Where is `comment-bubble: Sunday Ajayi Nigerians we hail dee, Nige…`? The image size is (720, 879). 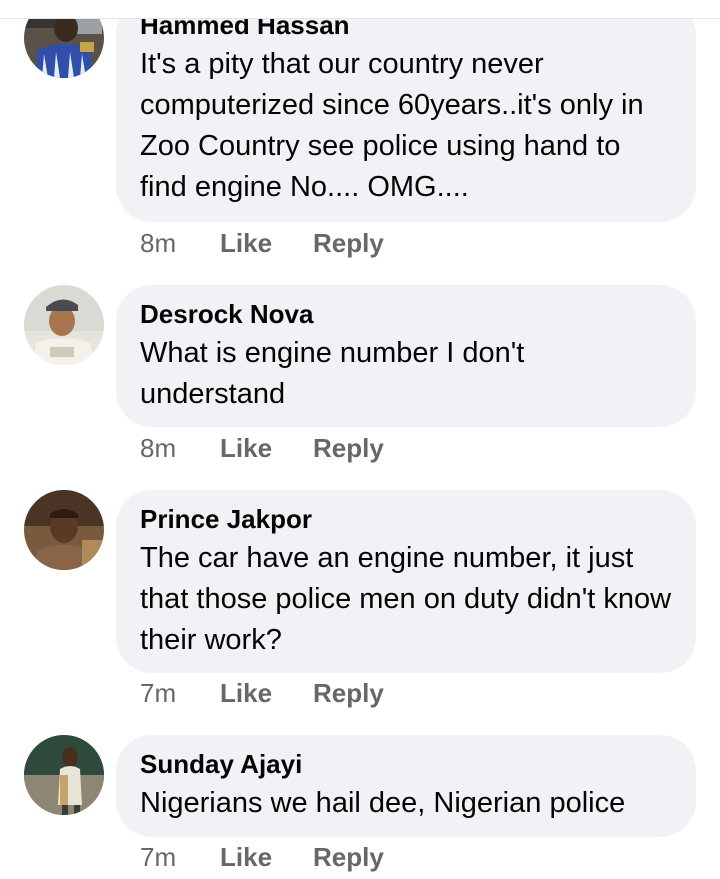
comment-bubble: Sunday Ajayi Nigerians we hail dee, Nige… is located at coordinates (406, 786).